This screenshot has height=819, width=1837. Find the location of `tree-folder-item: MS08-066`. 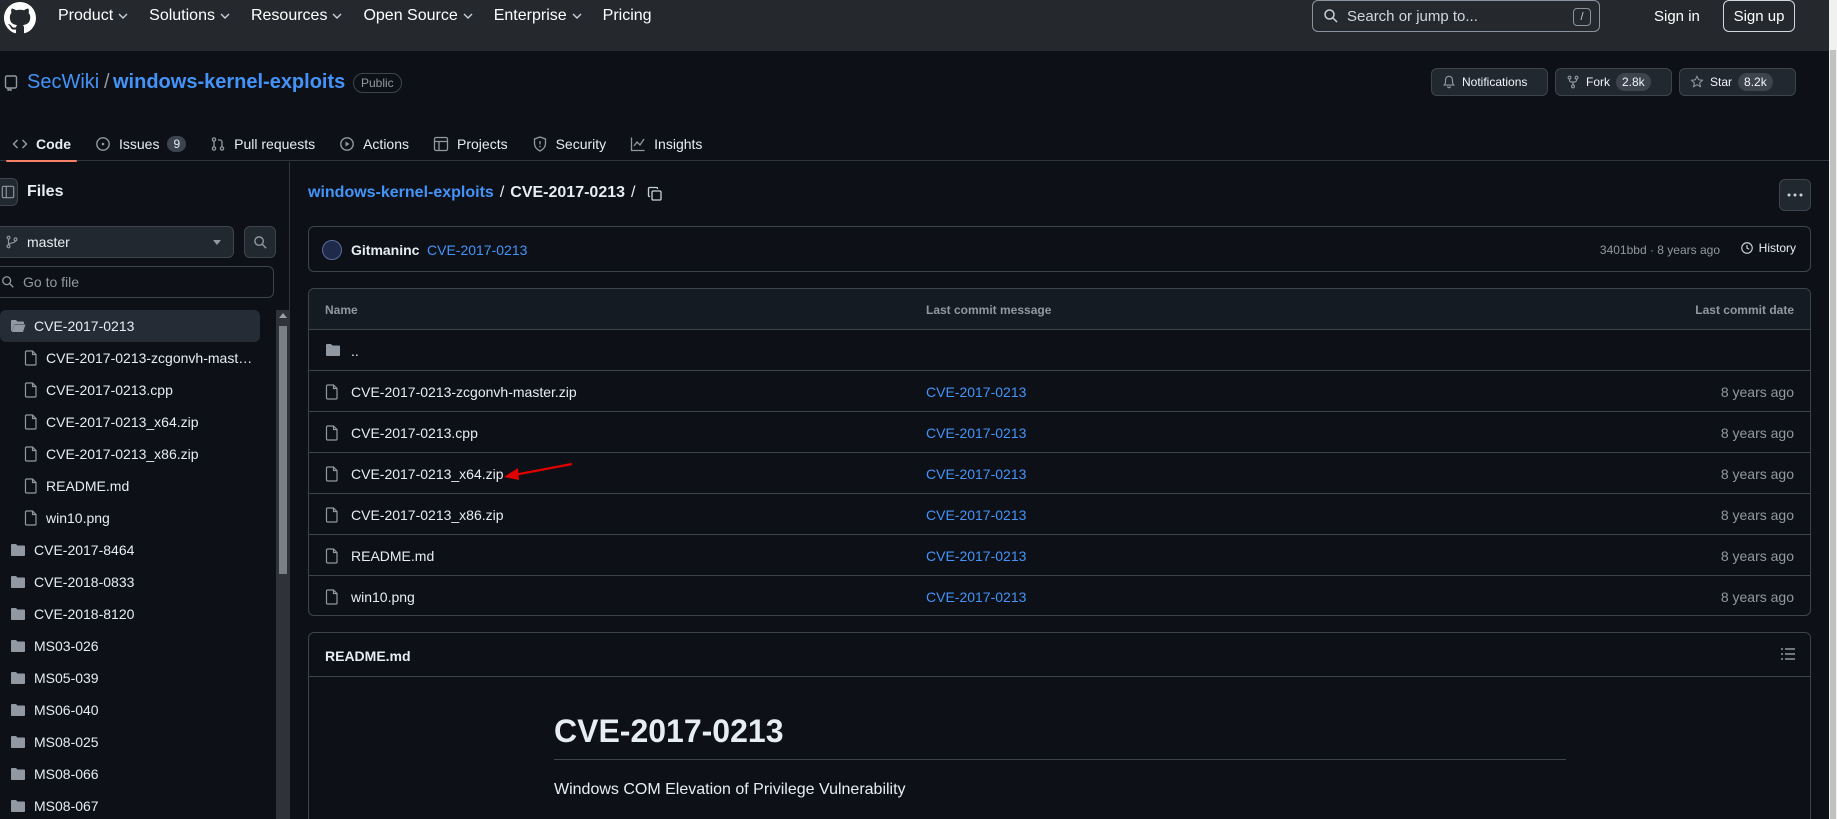

tree-folder-item: MS08-066 is located at coordinates (135, 774).